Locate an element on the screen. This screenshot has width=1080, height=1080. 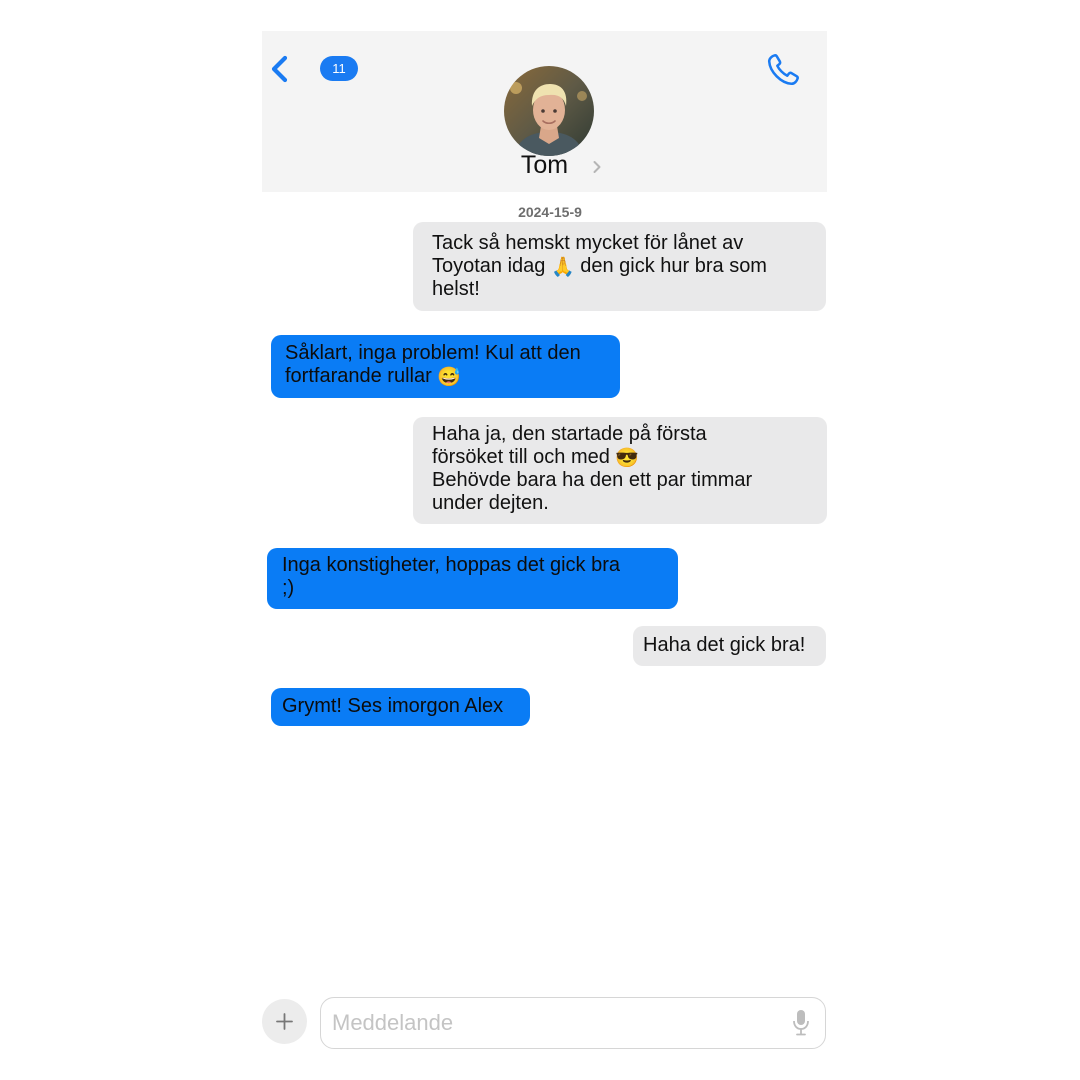
contact-name: Tom is located at coordinates (544, 165).